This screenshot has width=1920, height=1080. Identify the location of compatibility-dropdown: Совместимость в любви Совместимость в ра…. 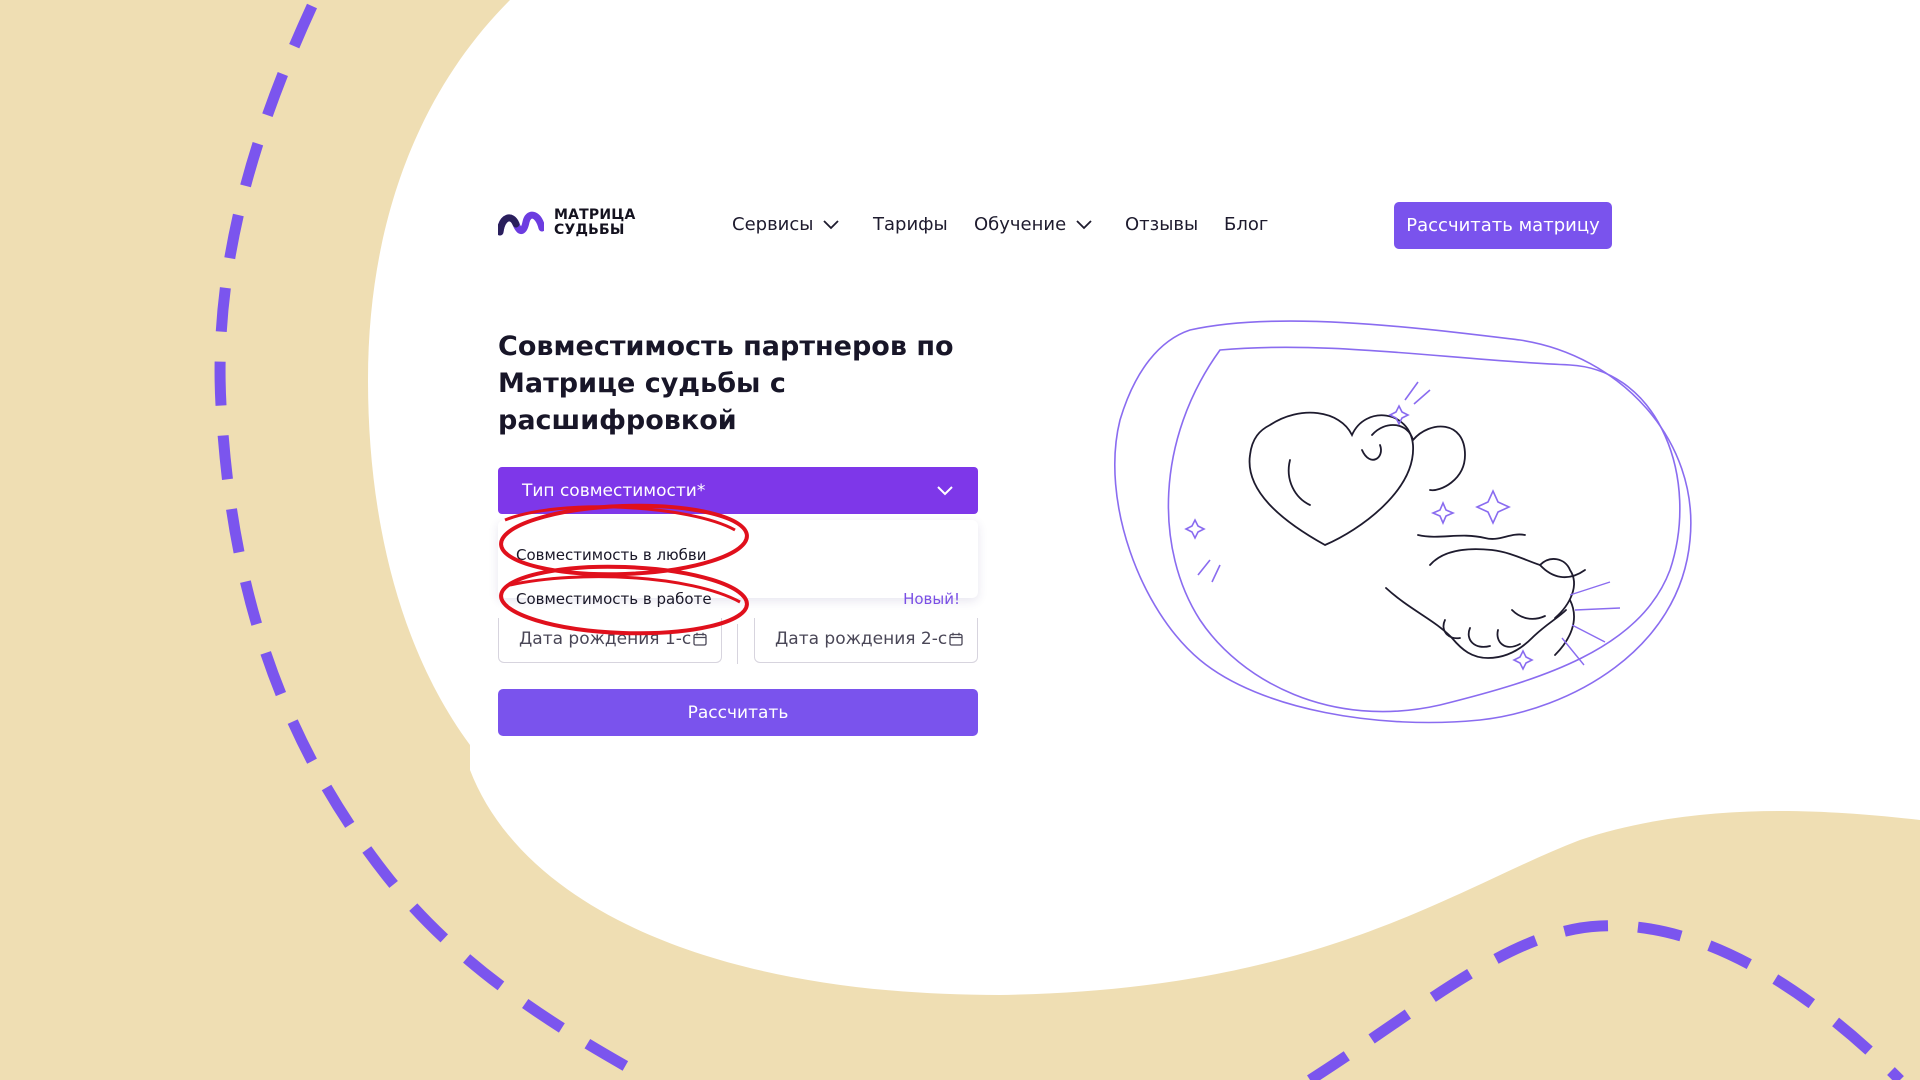
(738, 564).